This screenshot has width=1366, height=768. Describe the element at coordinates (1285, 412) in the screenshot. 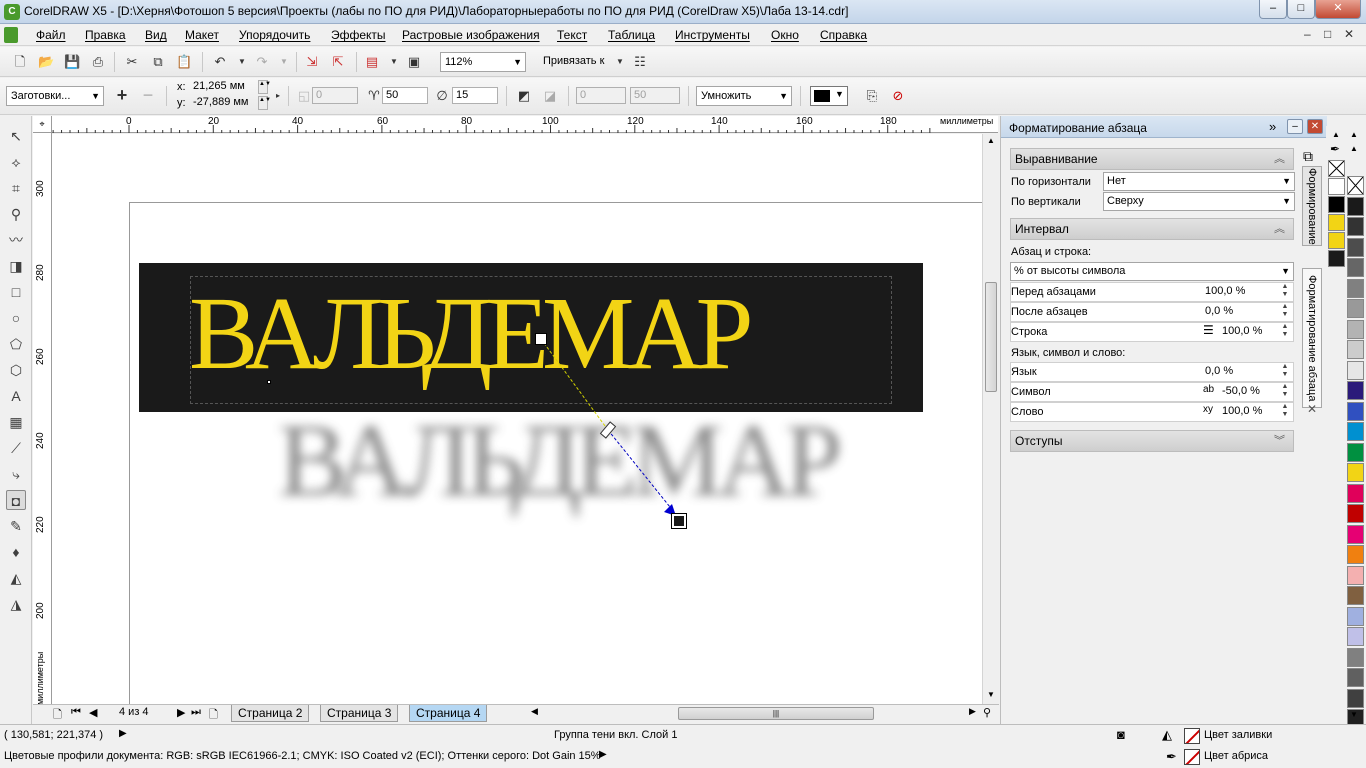

I see `word-spacing-spinner: ▲ ▼` at that location.